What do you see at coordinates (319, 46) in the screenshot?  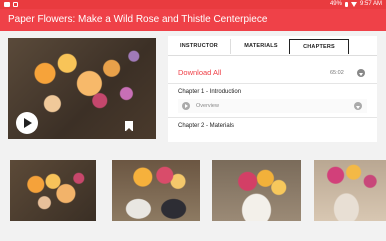 I see `tab-chapters: CHAPTERS` at bounding box center [319, 46].